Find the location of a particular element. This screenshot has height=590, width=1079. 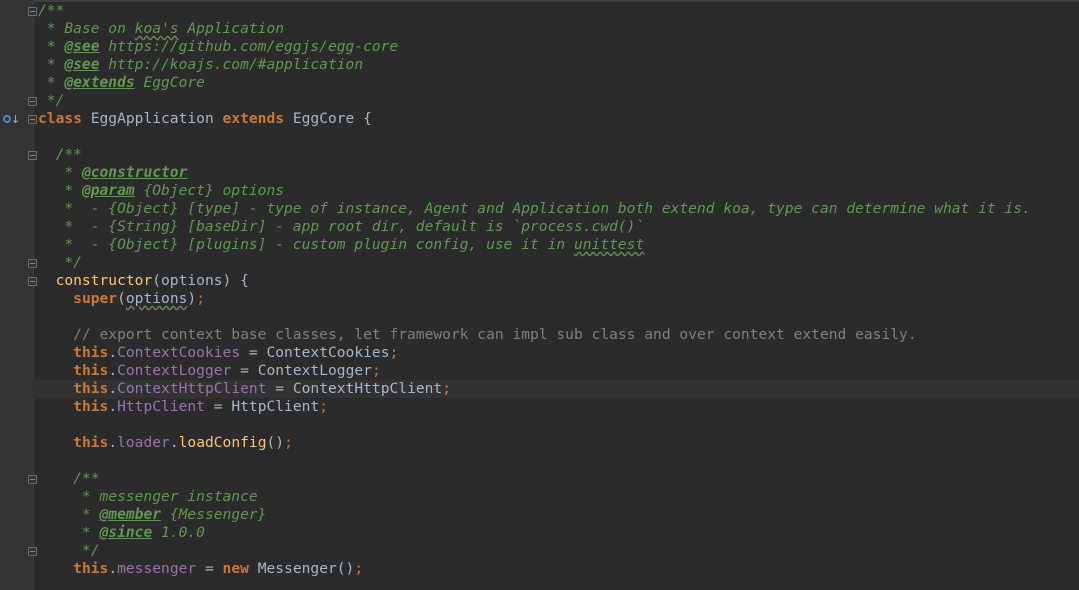

code-token: ( is located at coordinates (121, 298).